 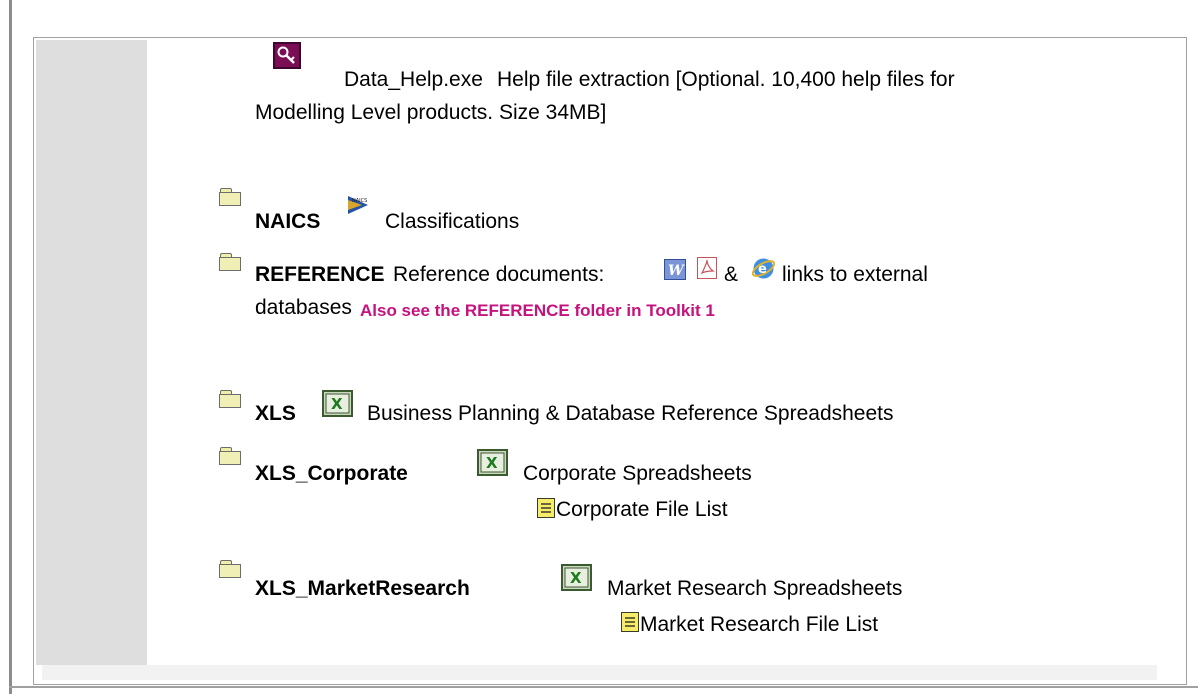 What do you see at coordinates (855, 274) in the screenshot?
I see `reference-description-suffix: links to external` at bounding box center [855, 274].